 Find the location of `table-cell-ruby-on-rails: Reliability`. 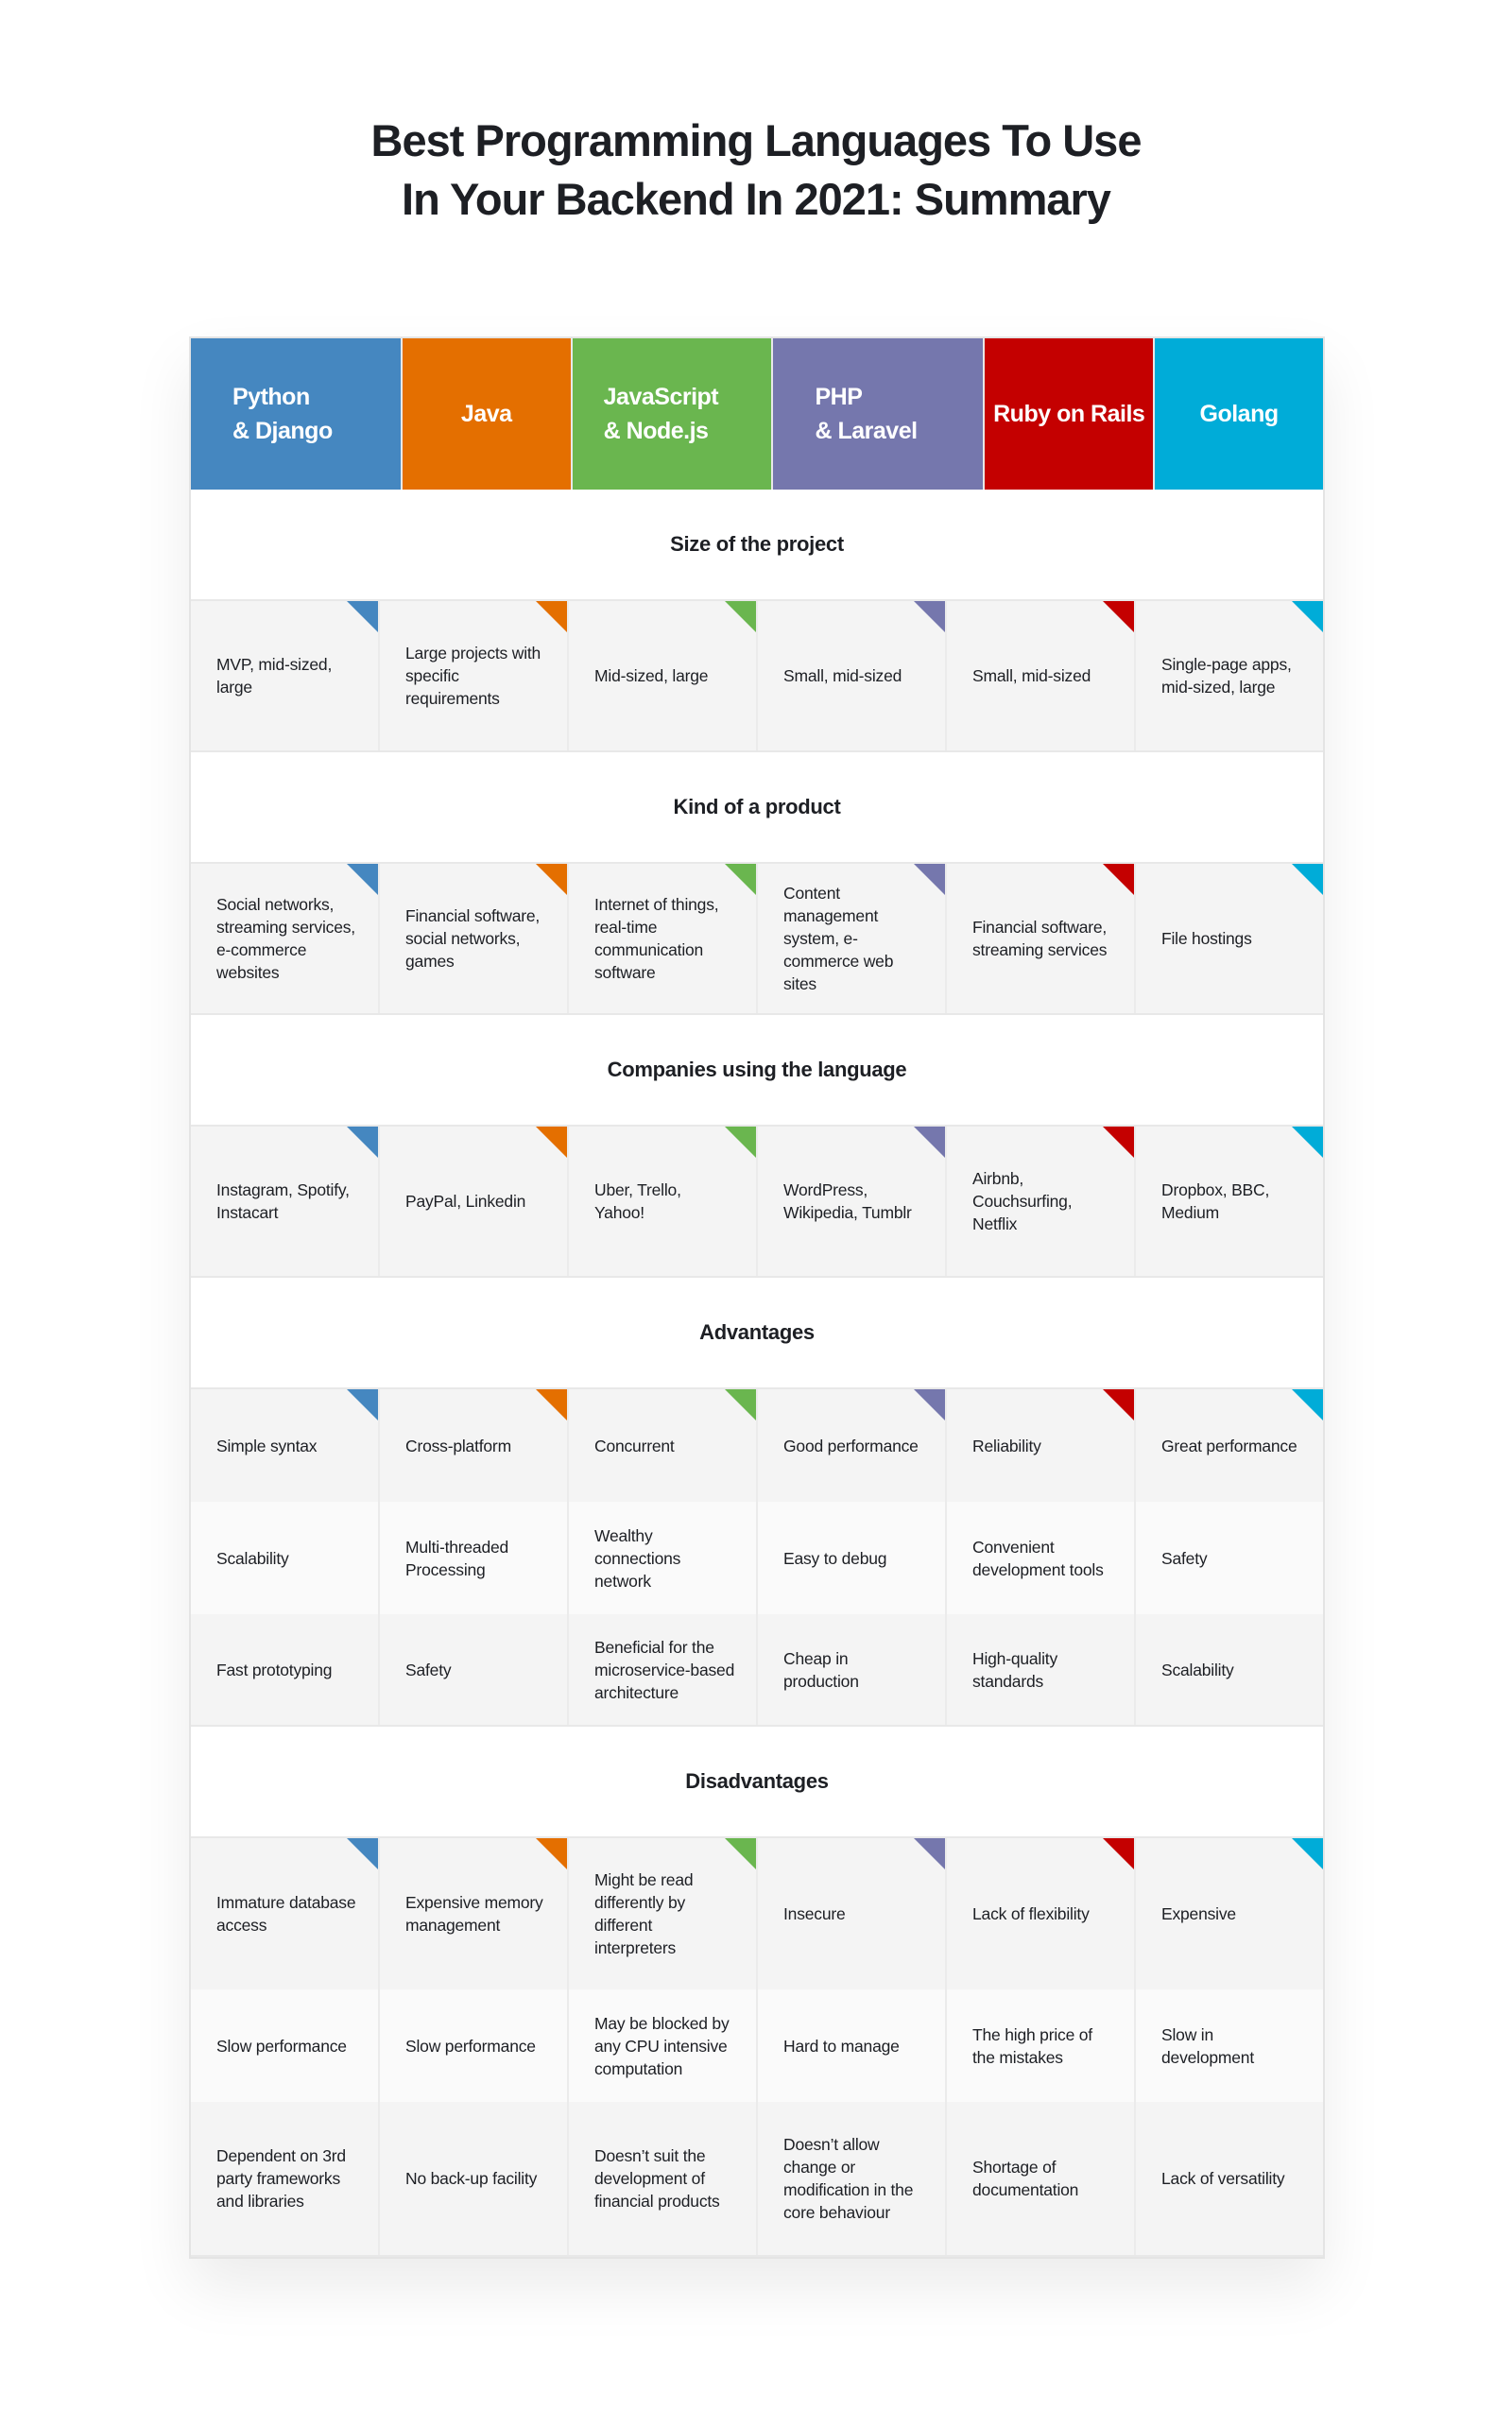

table-cell-ruby-on-rails: Reliability is located at coordinates (1041, 1445).